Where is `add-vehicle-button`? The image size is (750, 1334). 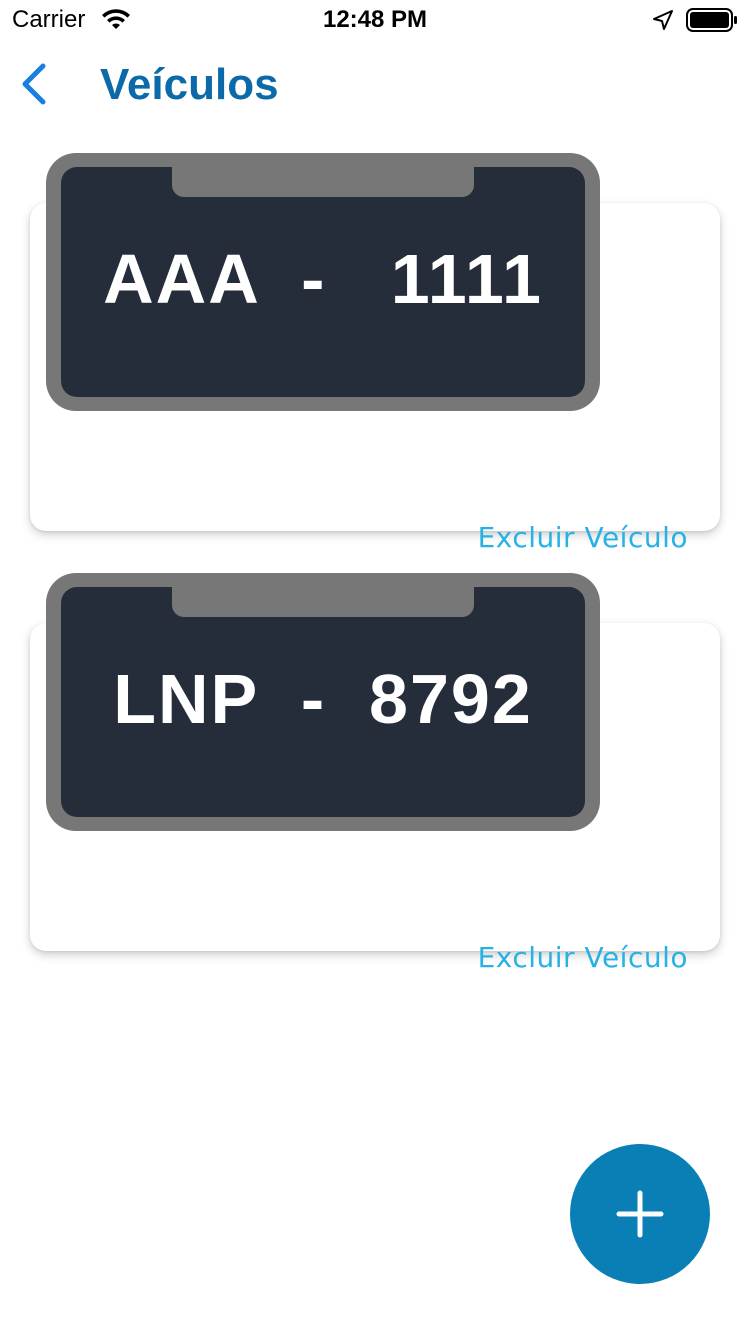
add-vehicle-button is located at coordinates (640, 1214).